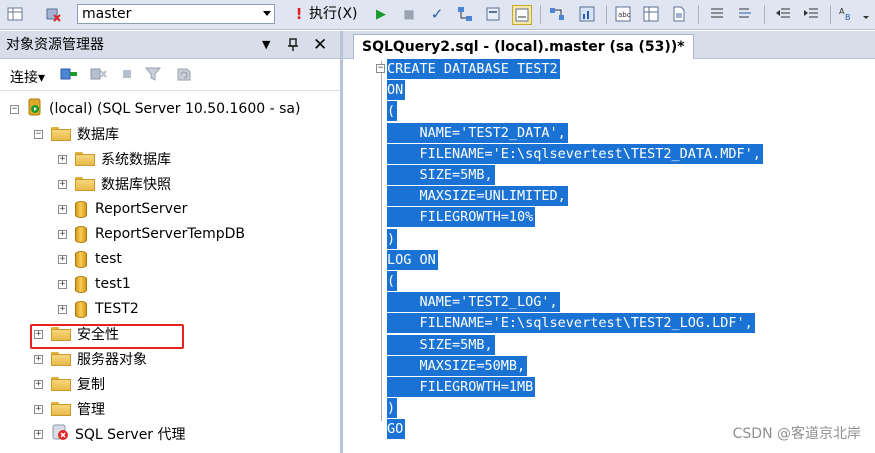 The height and width of the screenshot is (453, 875). Describe the element at coordinates (412, 259) in the screenshot. I see `code-line: LOG ON` at that location.